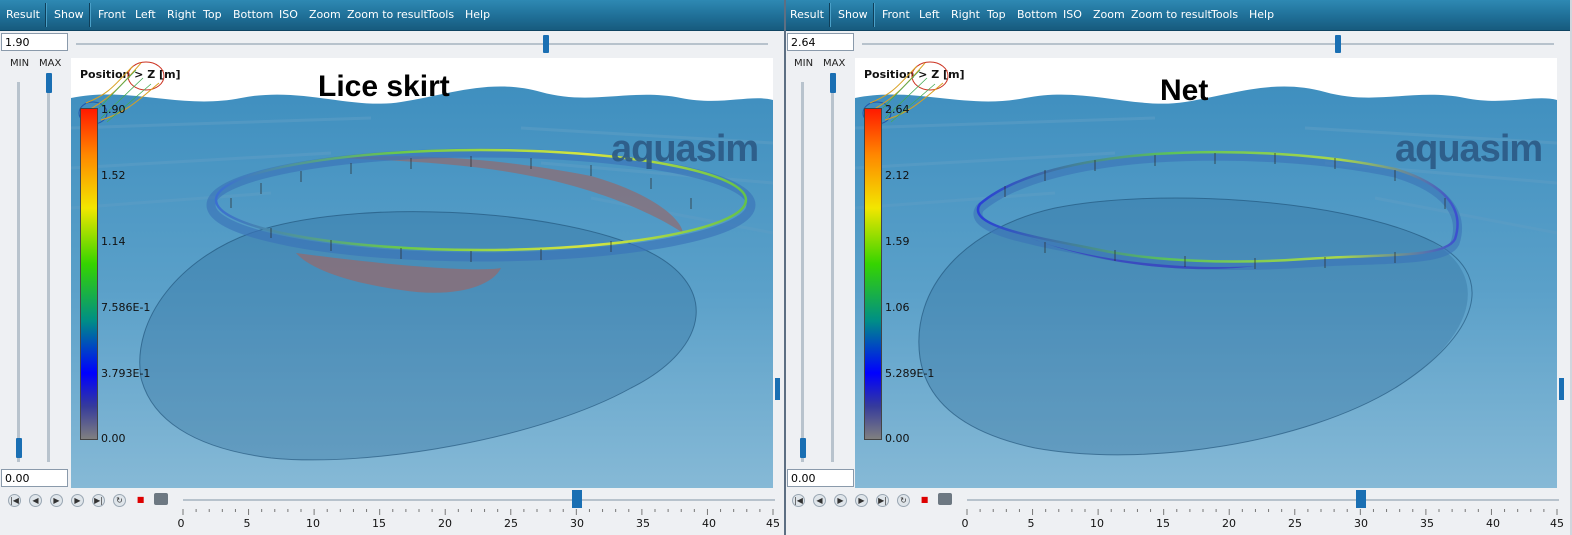  Describe the element at coordinates (897, 175) in the screenshot. I see `legend-tick: 2.12` at that location.